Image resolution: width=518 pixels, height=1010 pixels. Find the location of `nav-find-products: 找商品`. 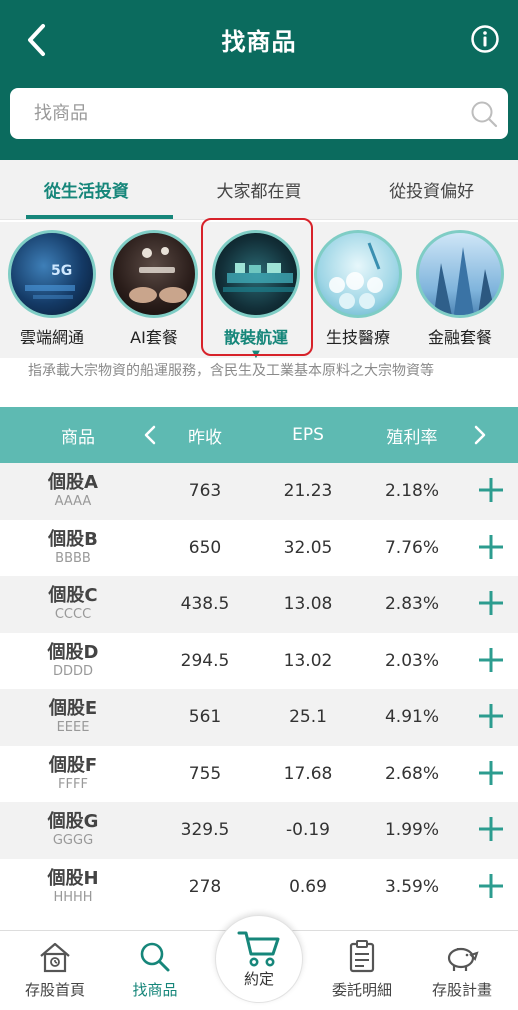

nav-find-products: 找商品 is located at coordinates (155, 969).